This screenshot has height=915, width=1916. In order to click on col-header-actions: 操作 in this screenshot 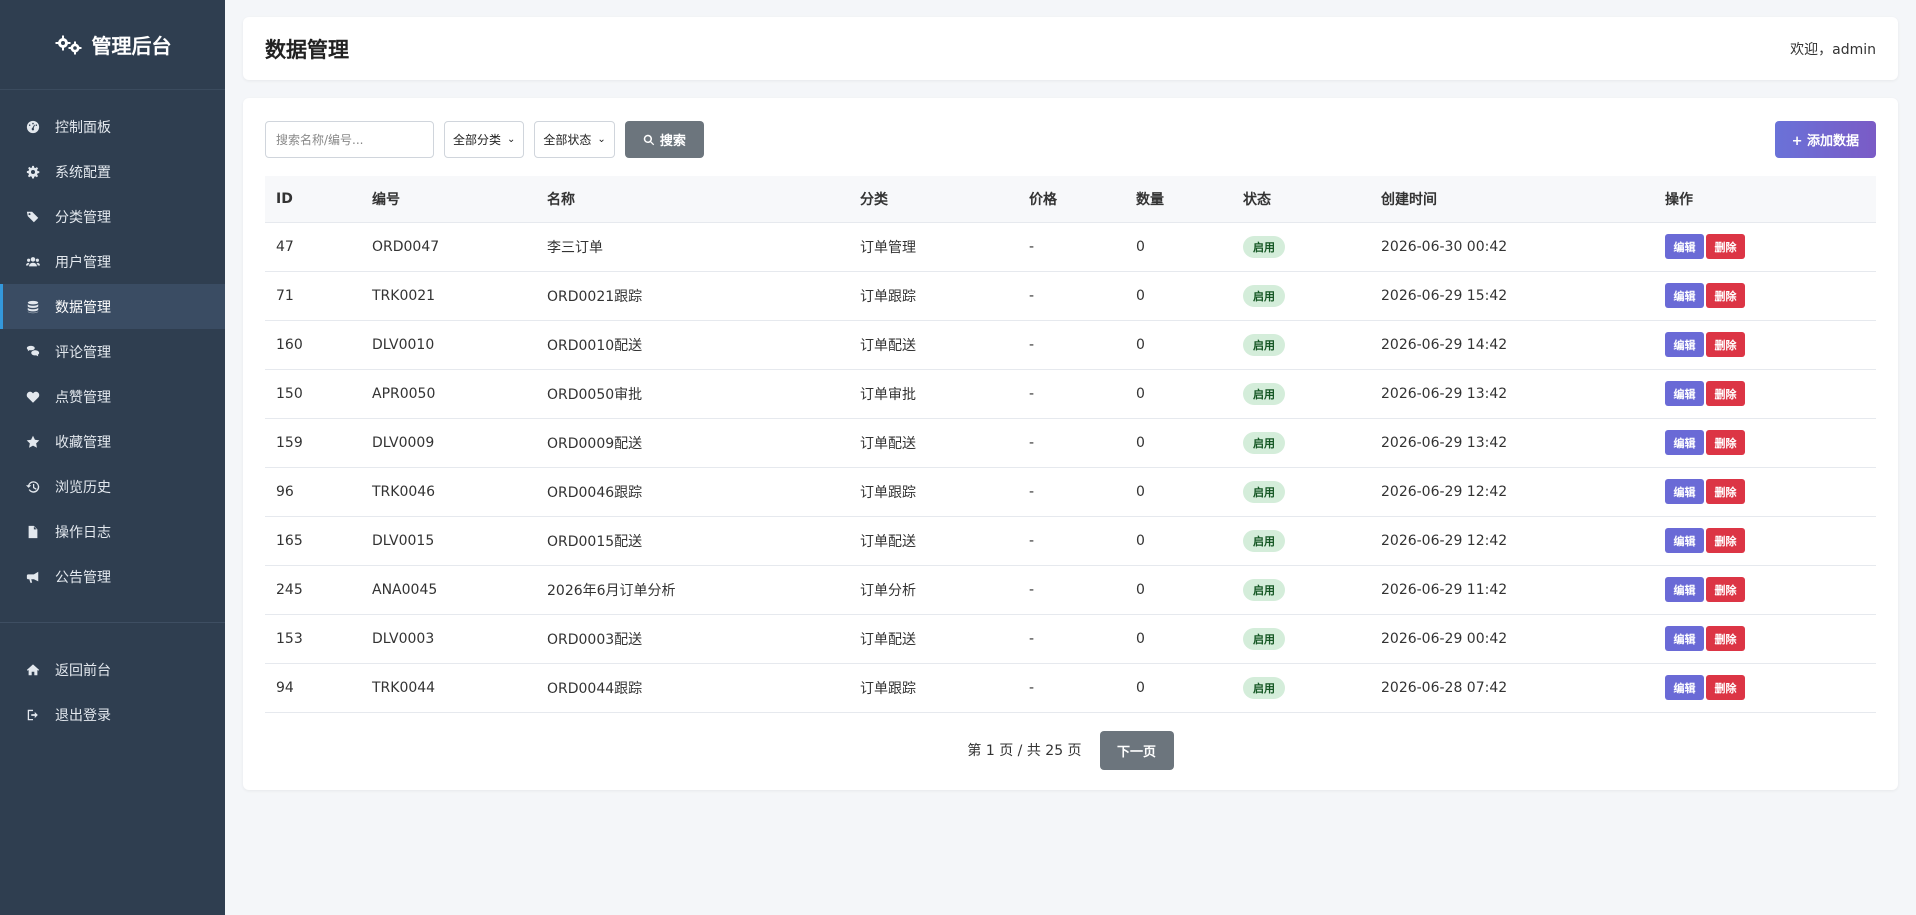, I will do `click(1765, 199)`.